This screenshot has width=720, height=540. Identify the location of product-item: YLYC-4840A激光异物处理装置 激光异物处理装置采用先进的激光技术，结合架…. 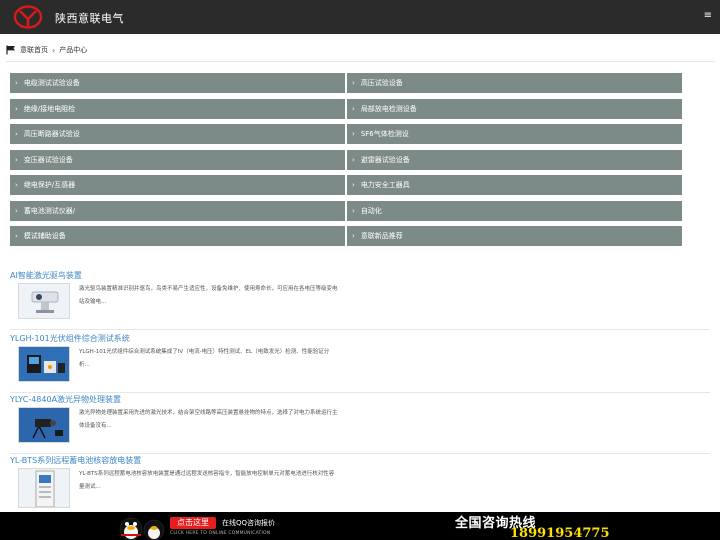
(360, 424).